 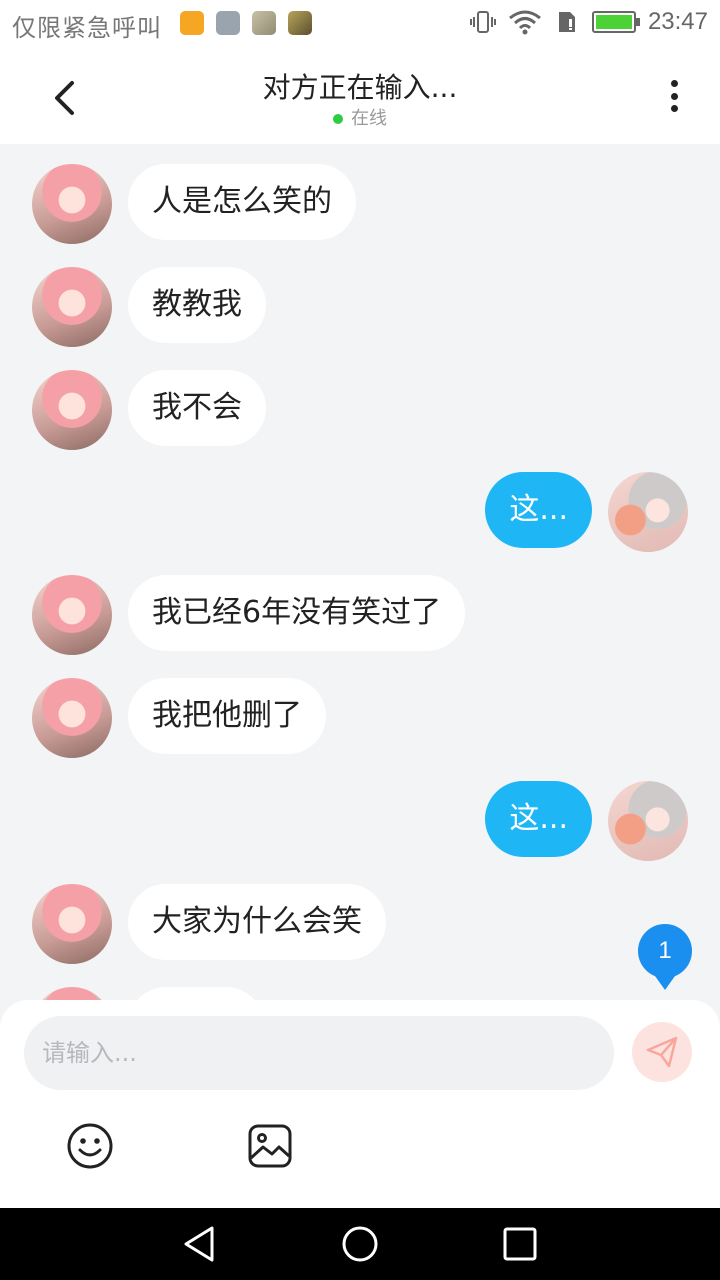 What do you see at coordinates (197, 408) in the screenshot?
I see `received-message-bubble: 我不会` at bounding box center [197, 408].